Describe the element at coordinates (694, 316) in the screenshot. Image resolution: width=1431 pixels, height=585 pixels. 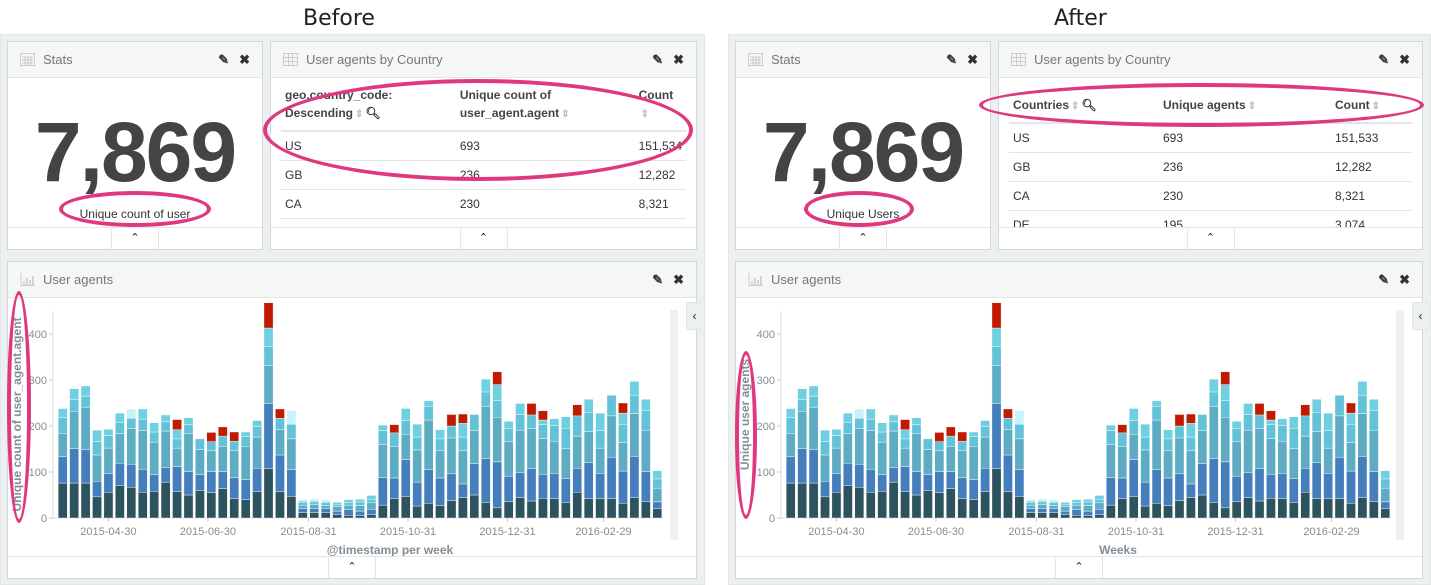
I see `collapse-legend-button: ‹` at that location.